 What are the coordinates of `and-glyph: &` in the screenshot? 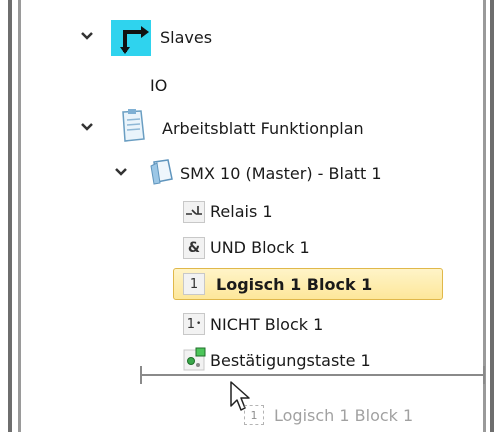 It's located at (194, 248).